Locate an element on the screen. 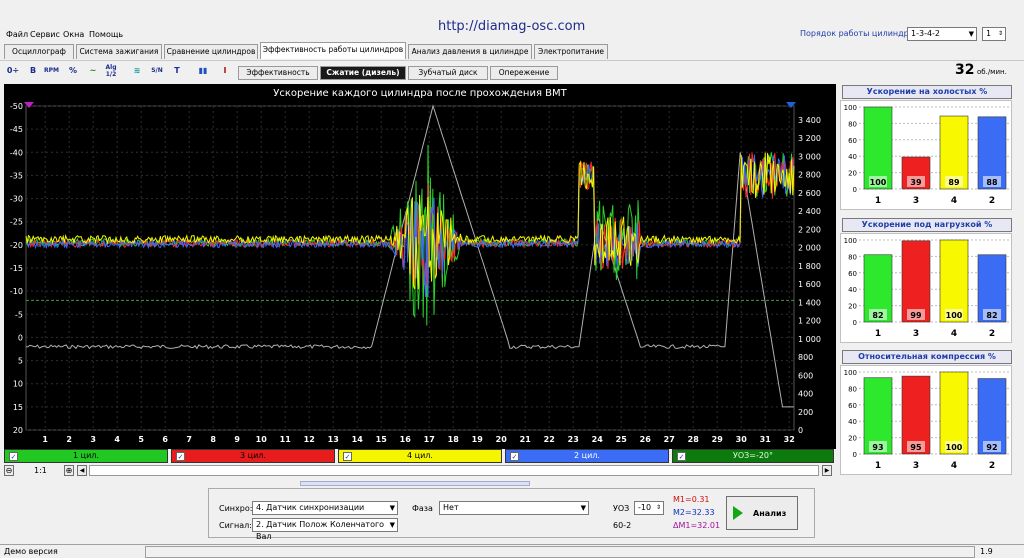 Image resolution: width=1024 pixels, height=558 pixels. signal-select: 2. Датчик Полож Коленчатого Вал ▼ is located at coordinates (325, 529).